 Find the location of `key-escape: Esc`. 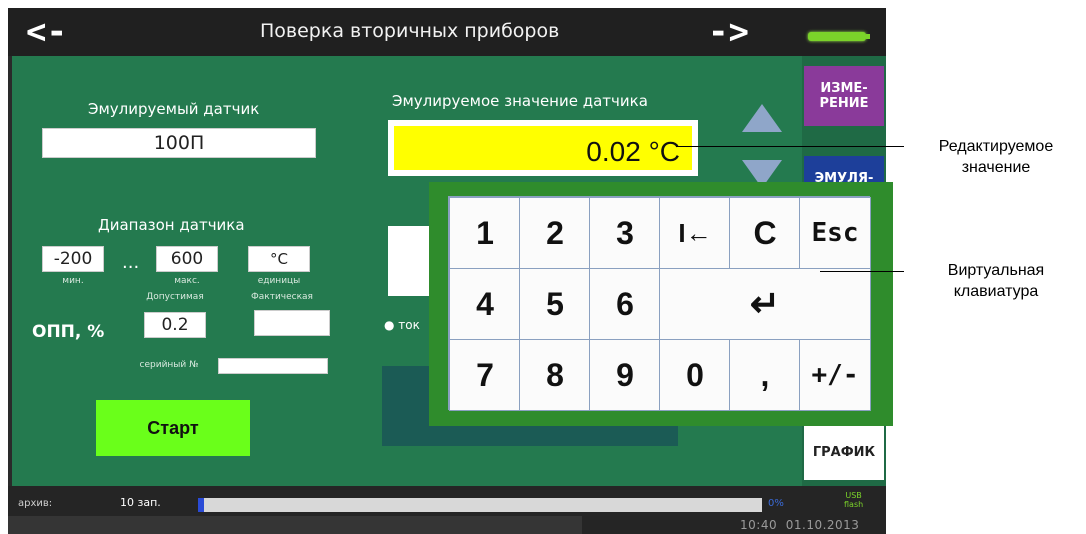

key-escape: Esc is located at coordinates (835, 233).